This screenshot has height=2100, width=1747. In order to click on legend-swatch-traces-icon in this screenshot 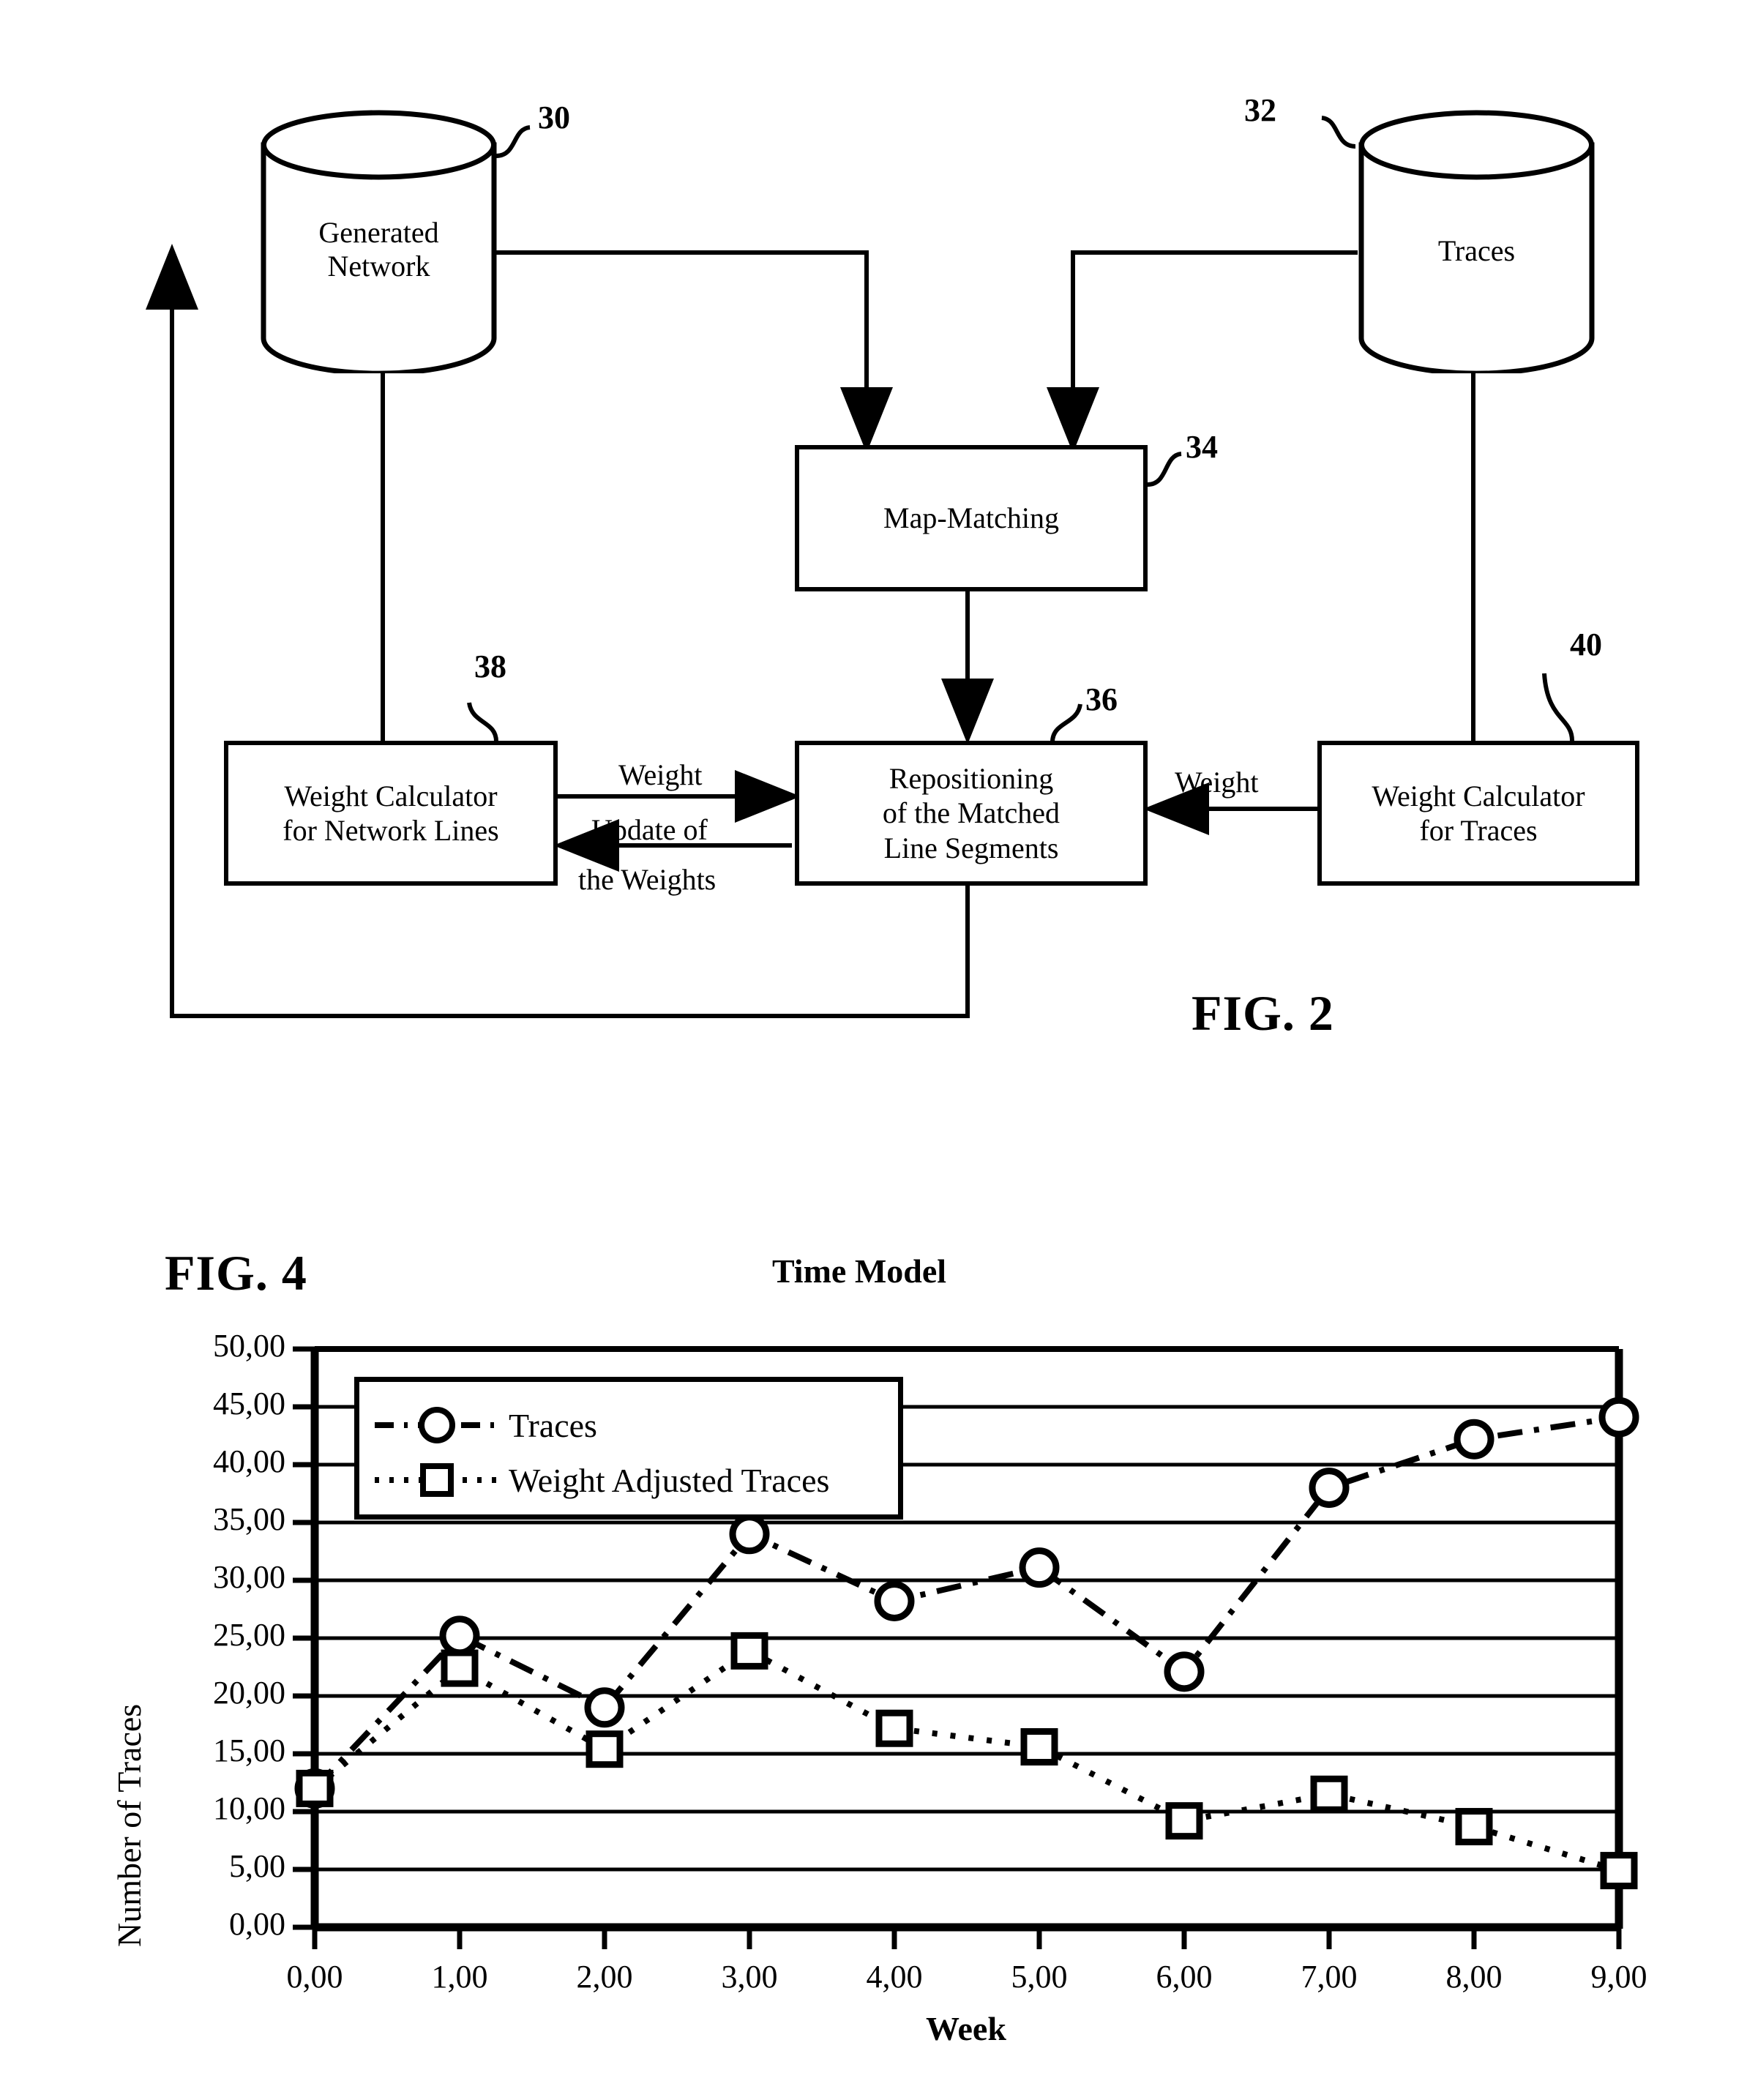, I will do `click(437, 1425)`.